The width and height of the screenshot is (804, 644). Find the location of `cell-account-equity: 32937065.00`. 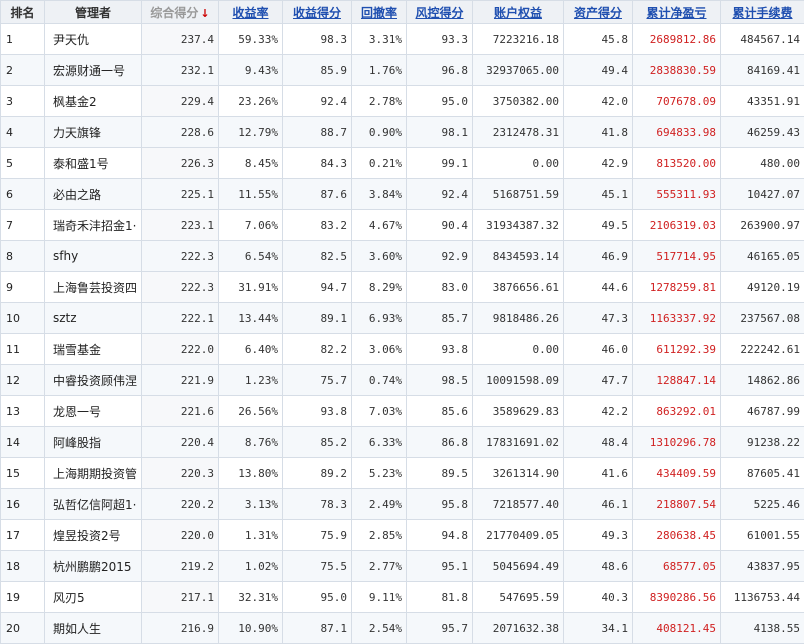

cell-account-equity: 32937065.00 is located at coordinates (518, 70).